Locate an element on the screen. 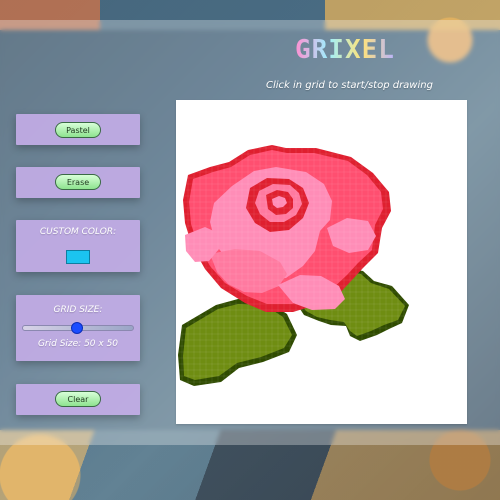 Image resolution: width=500 pixels, height=500 pixels. pastel-panel: Pastel is located at coordinates (78, 129).